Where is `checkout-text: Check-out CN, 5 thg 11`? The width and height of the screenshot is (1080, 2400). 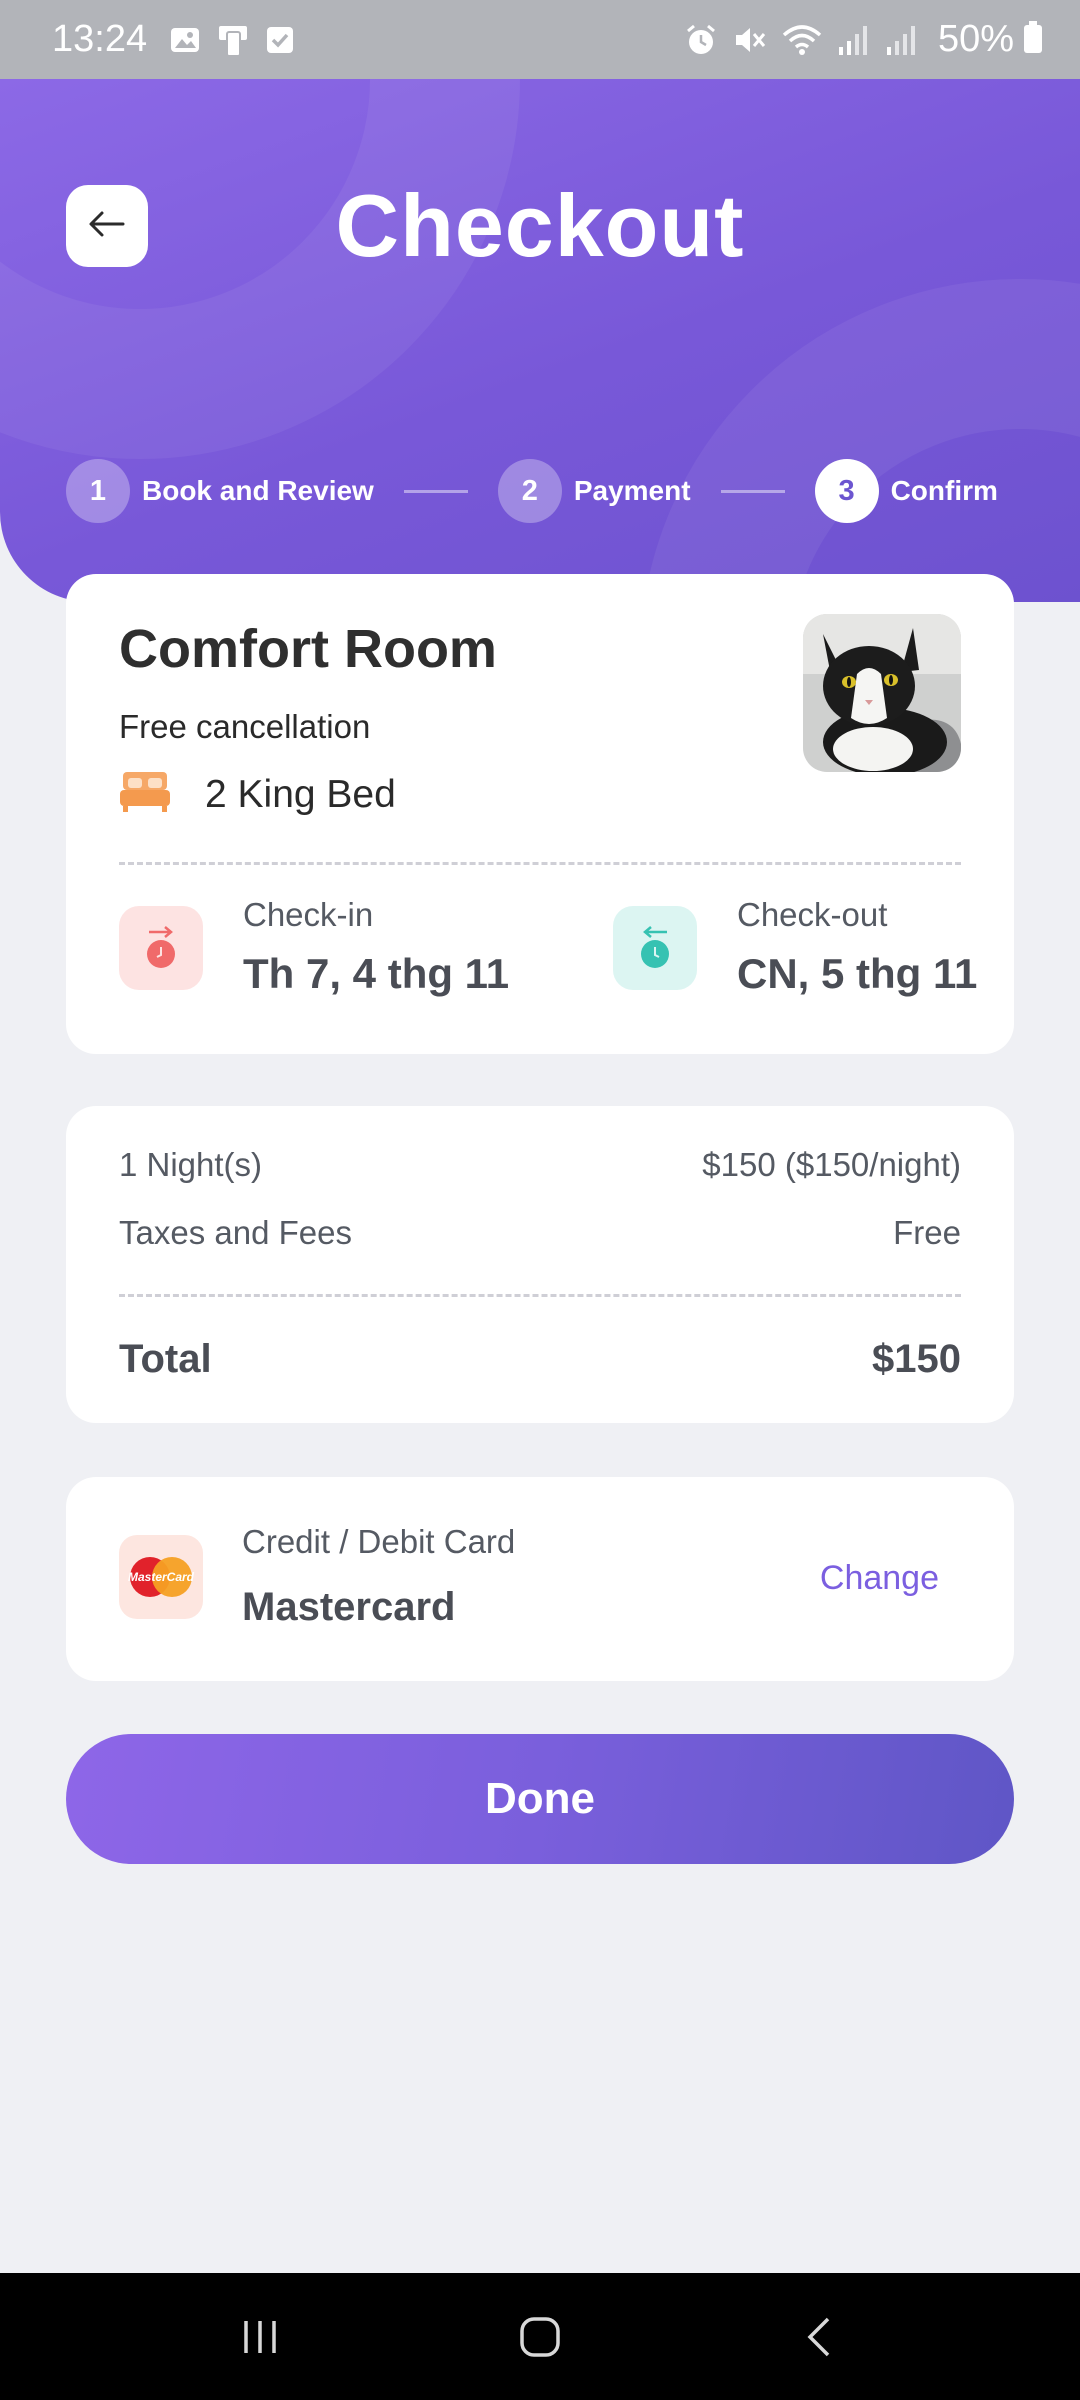
checkout-text: Check-out CN, 5 thg 11 is located at coordinates (857, 947).